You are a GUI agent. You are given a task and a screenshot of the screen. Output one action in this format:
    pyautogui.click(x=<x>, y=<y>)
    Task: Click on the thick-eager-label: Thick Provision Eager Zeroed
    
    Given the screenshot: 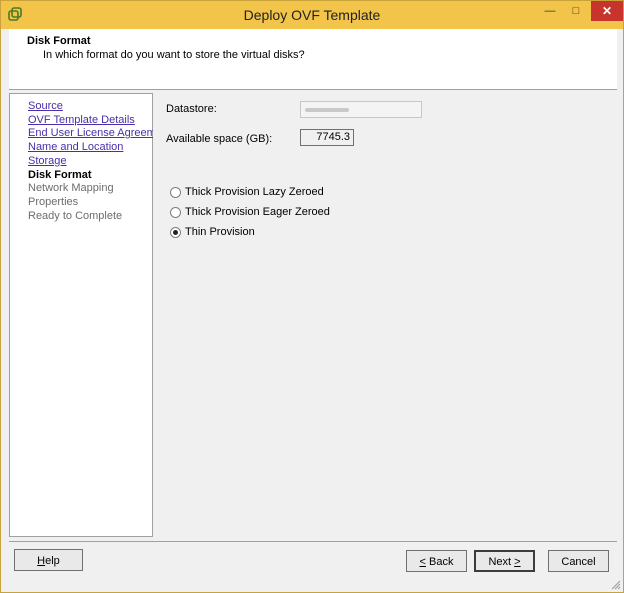 What is the action you would take?
    pyautogui.click(x=257, y=212)
    